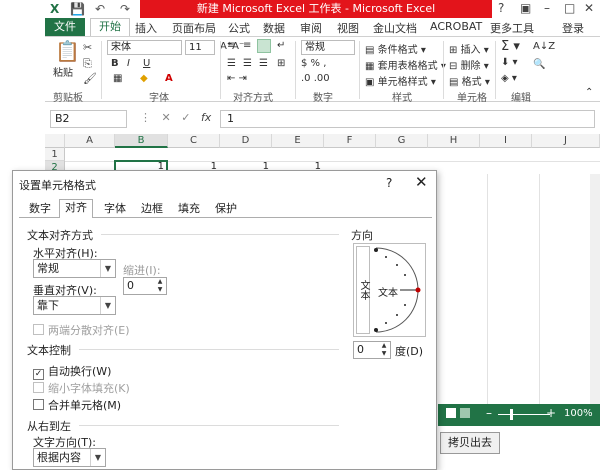 The height and width of the screenshot is (470, 600). Describe the element at coordinates (115, 63) in the screenshot. I see `bold-button: B` at that location.